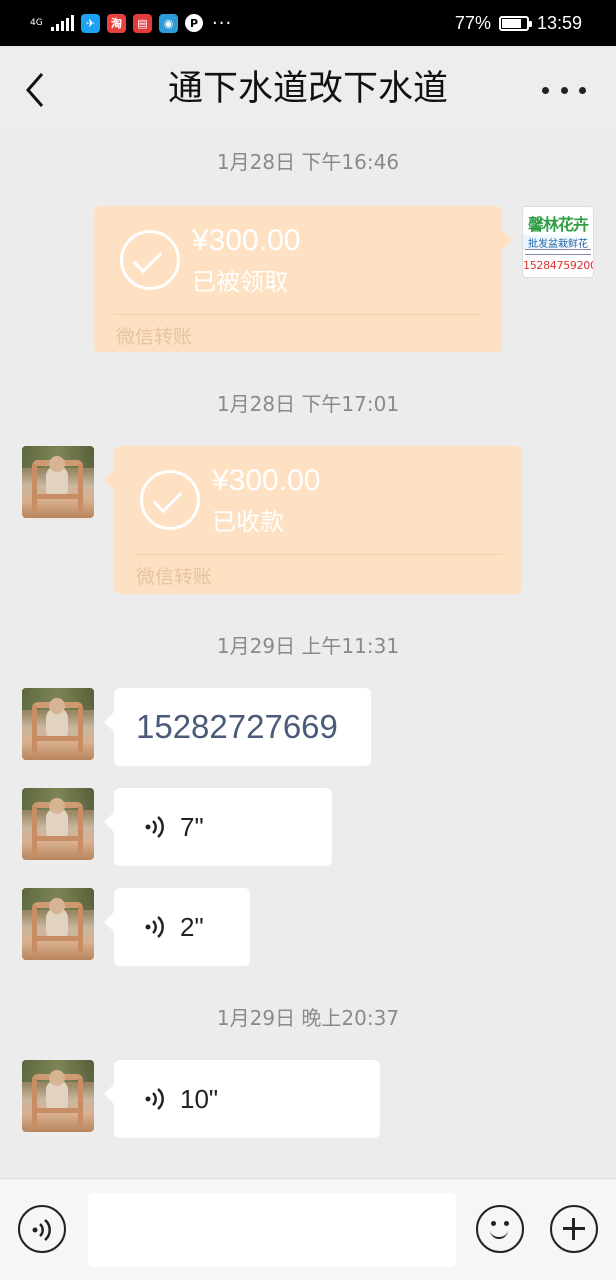  I want to click on battery-percent: 77%, so click(472, 22).